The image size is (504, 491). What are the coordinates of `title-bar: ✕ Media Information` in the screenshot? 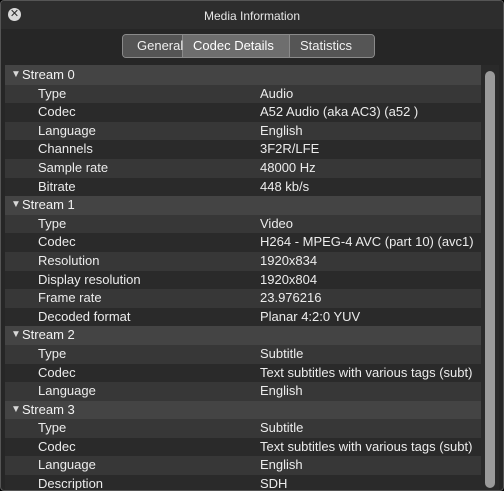 It's located at (252, 15).